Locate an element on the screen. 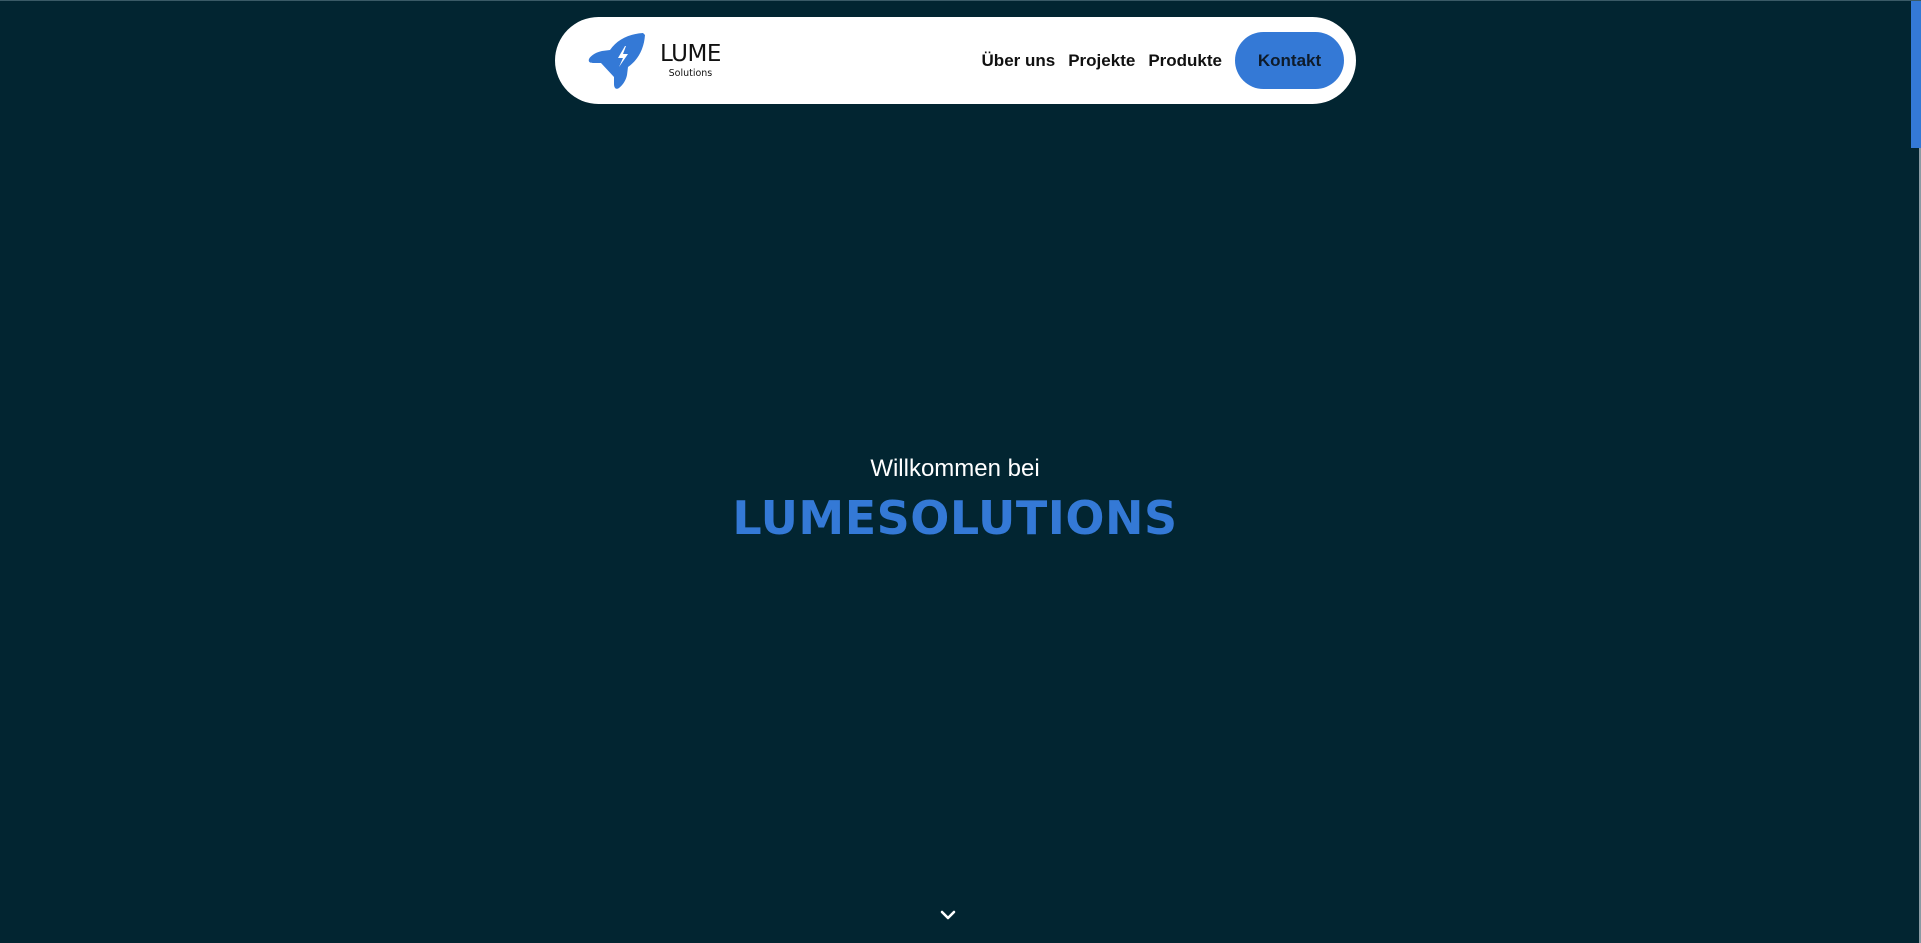 The image size is (1921, 943). contact-button: Kontakt is located at coordinates (1289, 60).